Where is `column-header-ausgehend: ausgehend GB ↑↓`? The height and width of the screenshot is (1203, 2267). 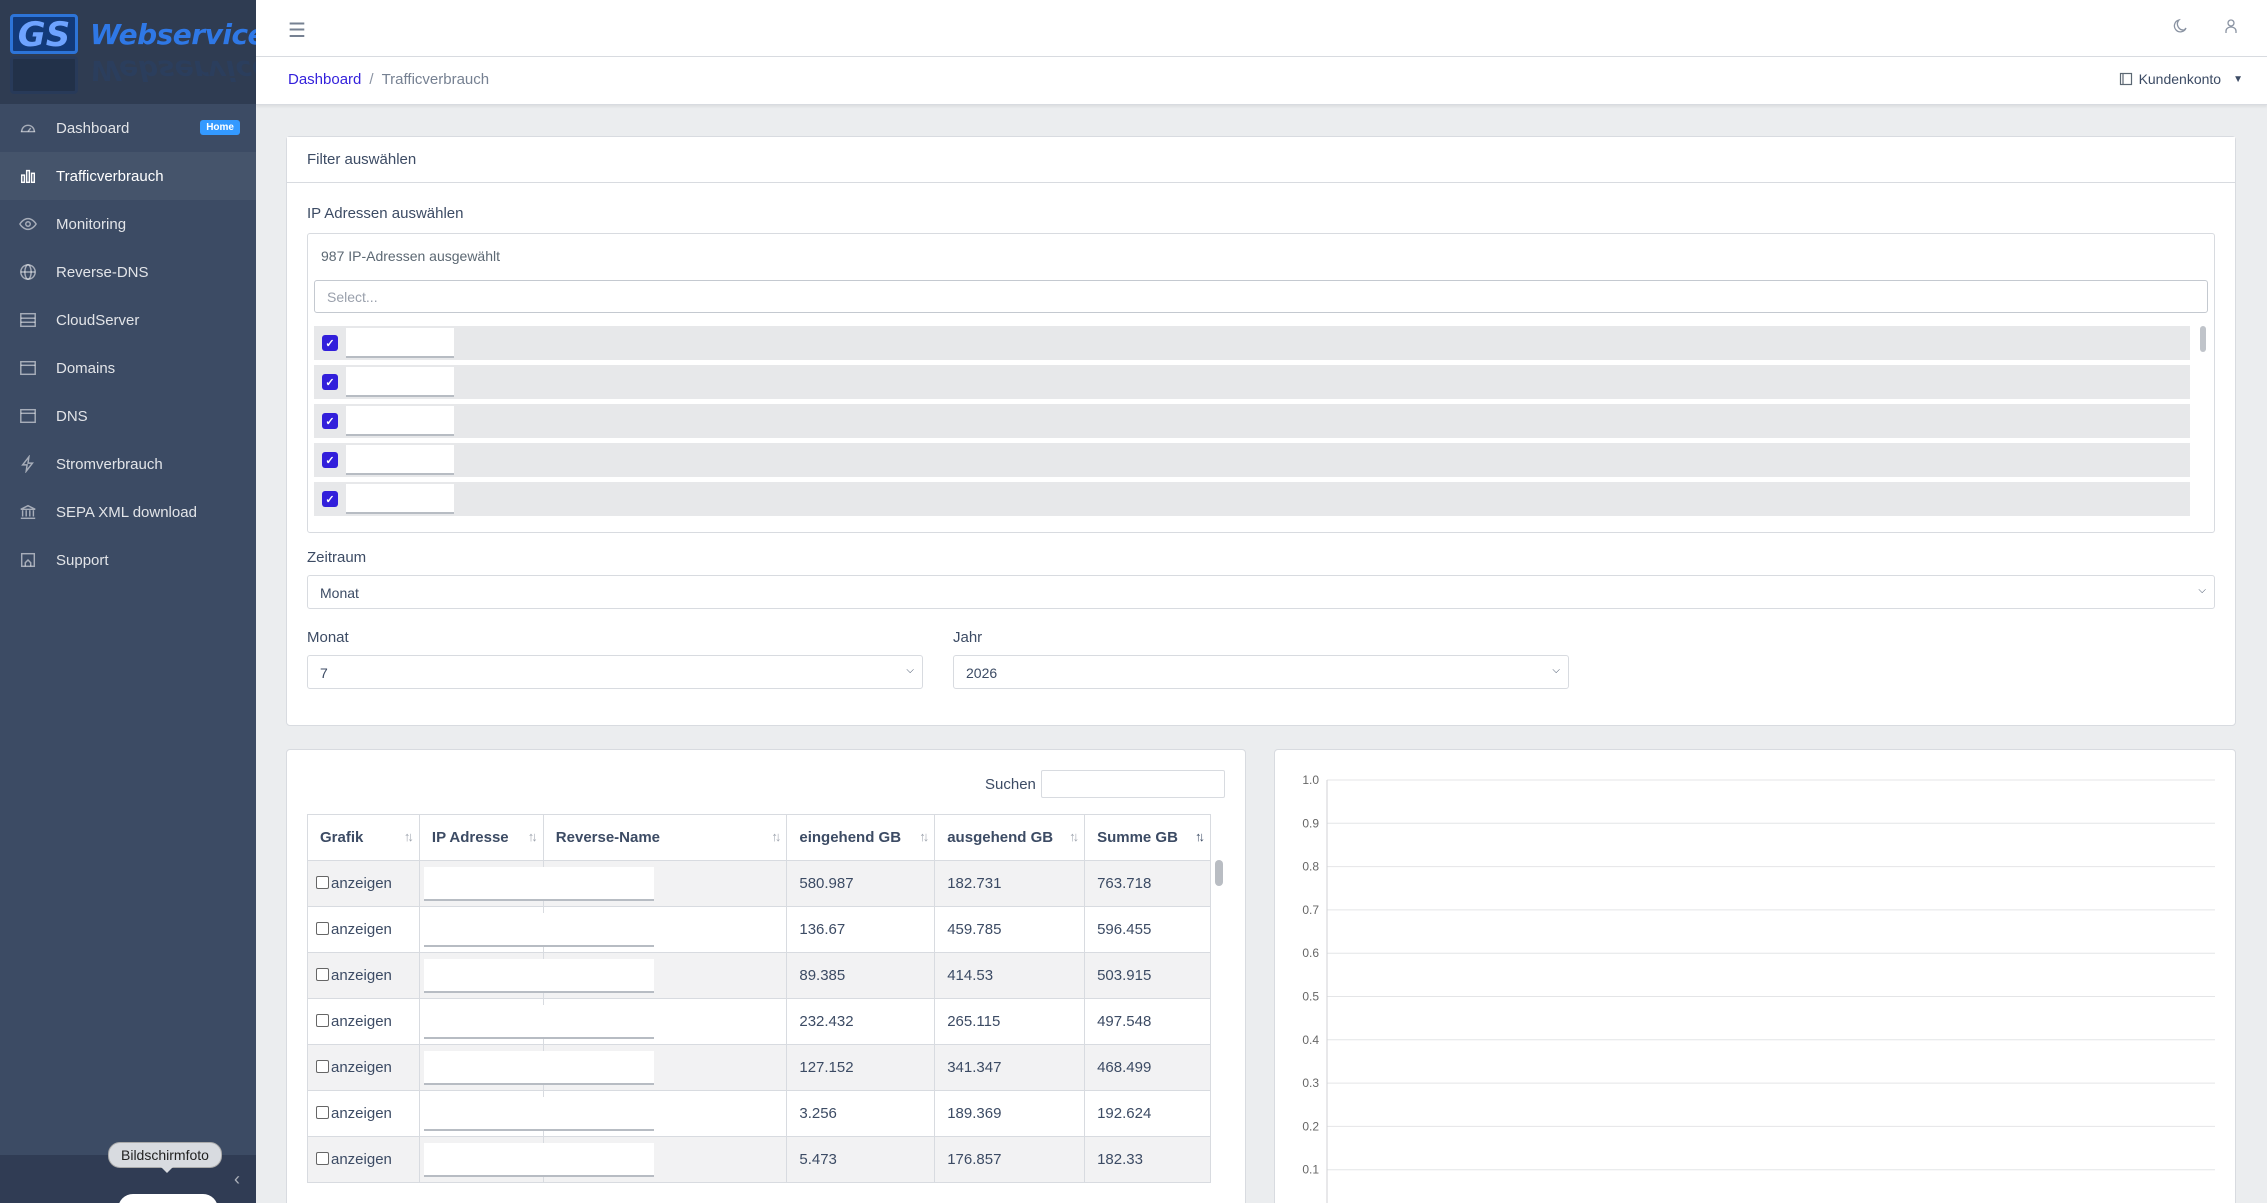 column-header-ausgehend: ausgehend GB ↑↓ is located at coordinates (1010, 837).